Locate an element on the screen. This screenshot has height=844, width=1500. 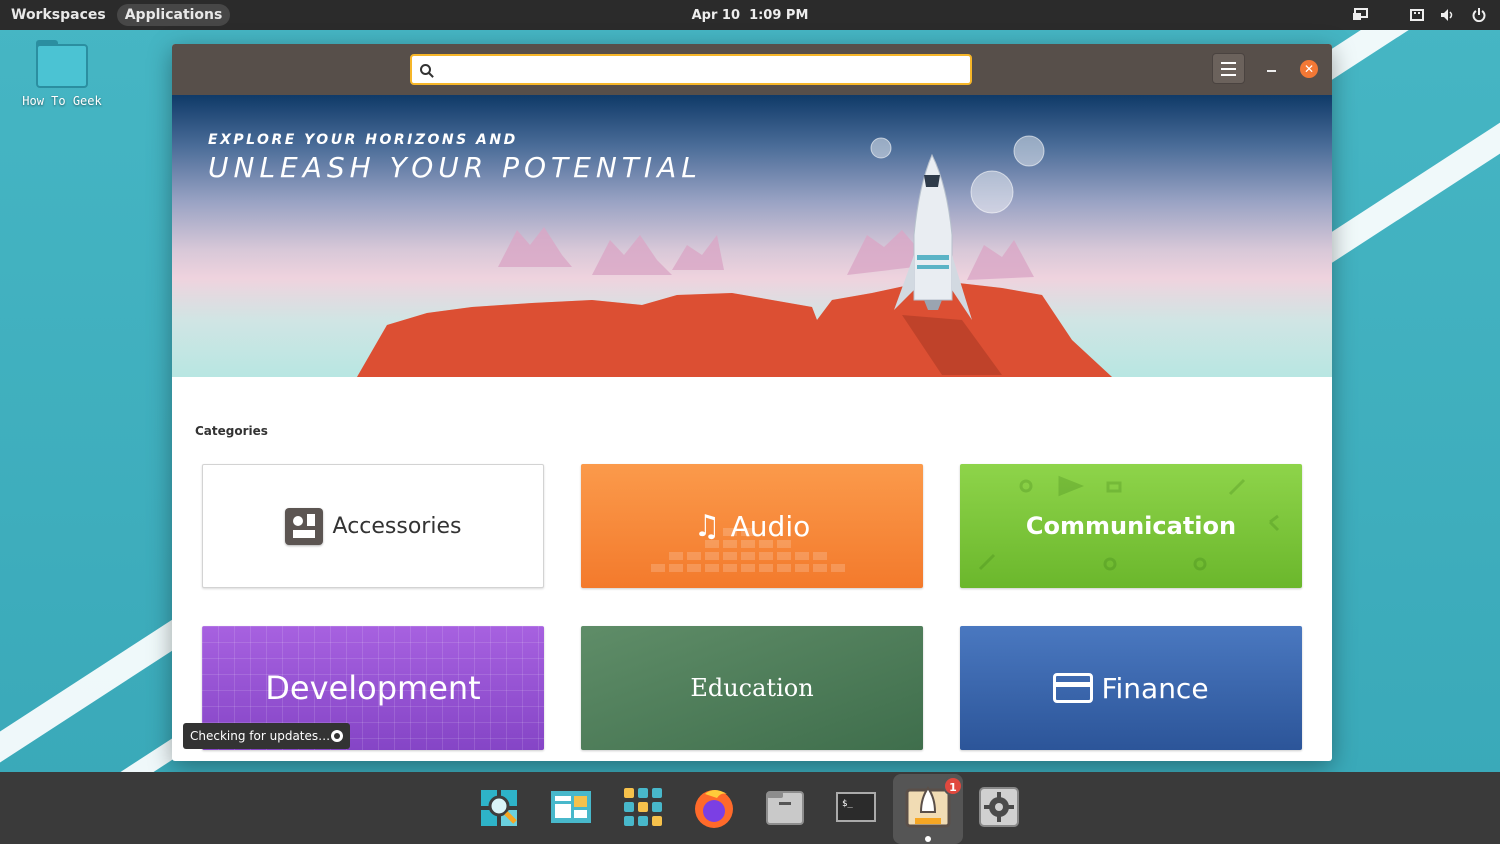
dock-firefox is located at coordinates (714, 807).